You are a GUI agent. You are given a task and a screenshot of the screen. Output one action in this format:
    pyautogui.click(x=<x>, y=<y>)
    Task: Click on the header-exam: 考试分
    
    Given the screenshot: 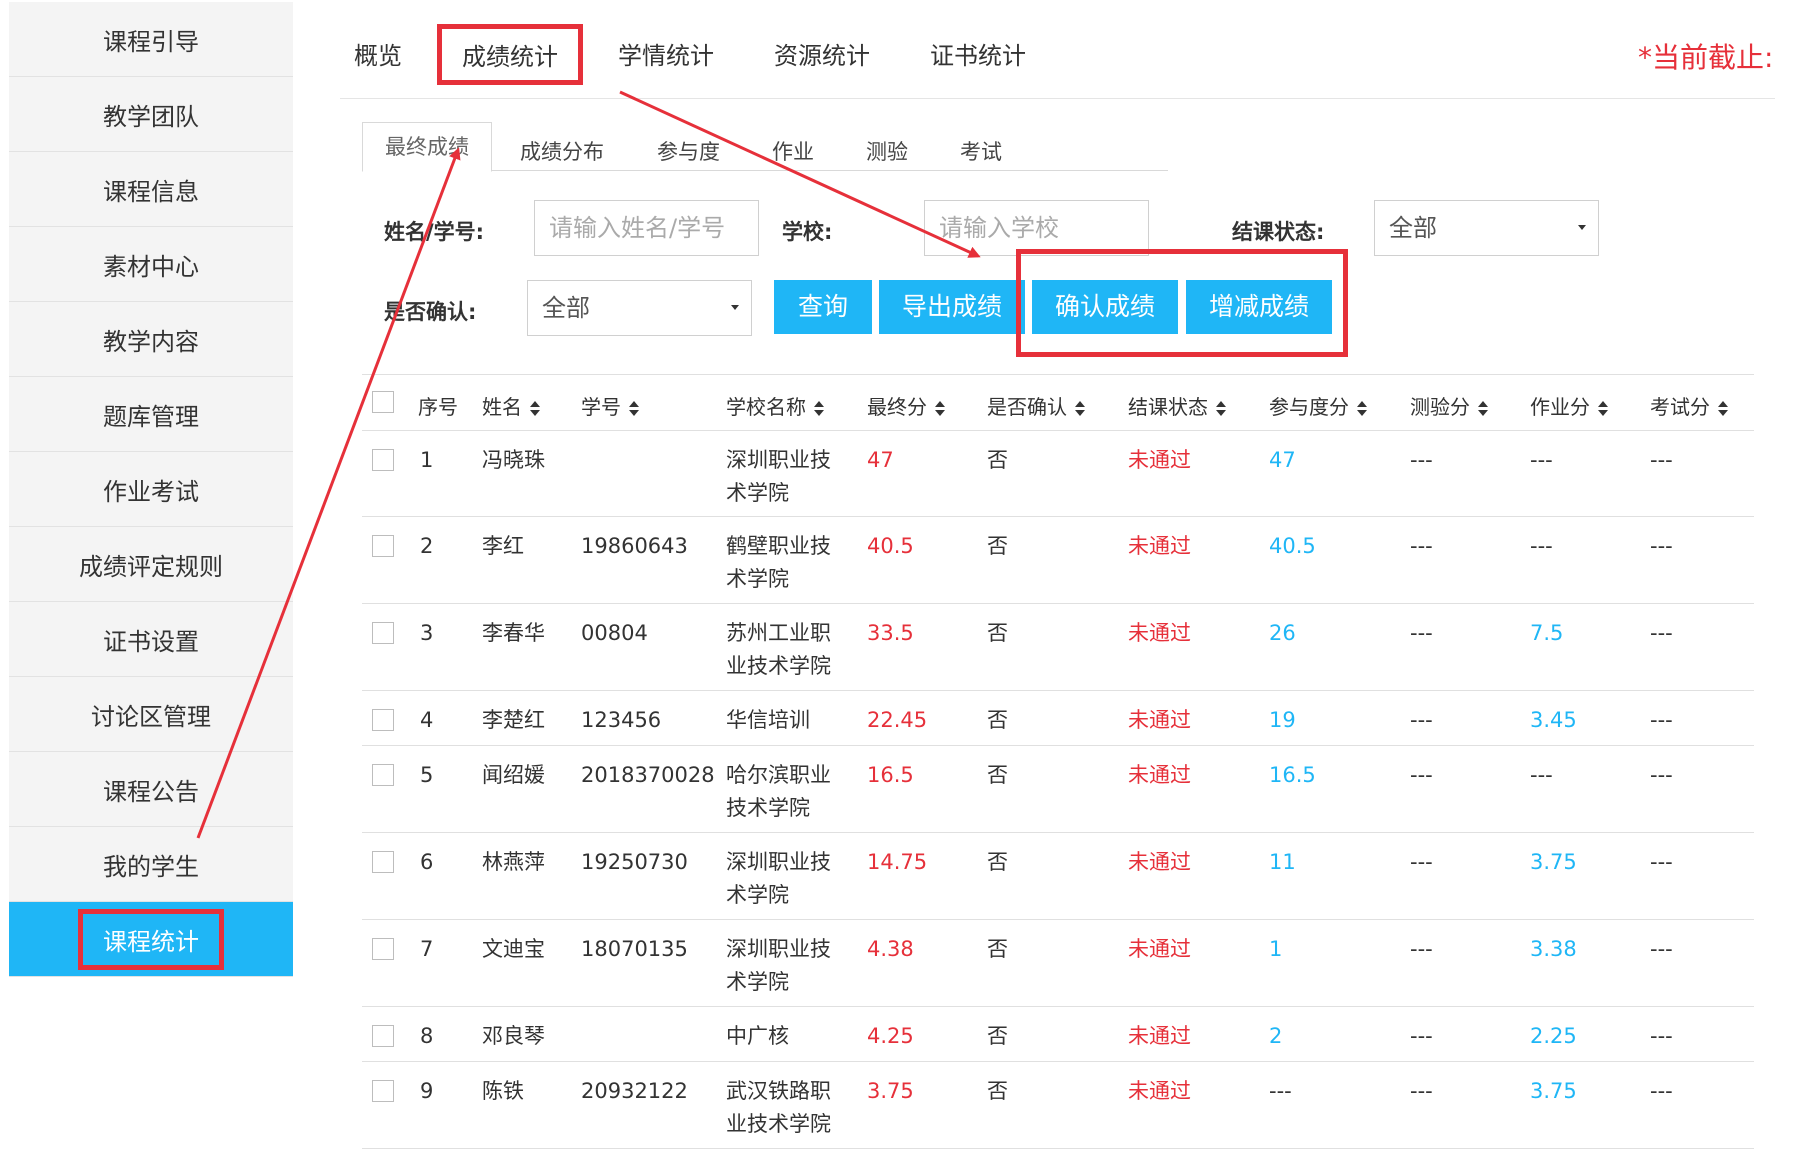 What is the action you would take?
    pyautogui.click(x=1689, y=405)
    